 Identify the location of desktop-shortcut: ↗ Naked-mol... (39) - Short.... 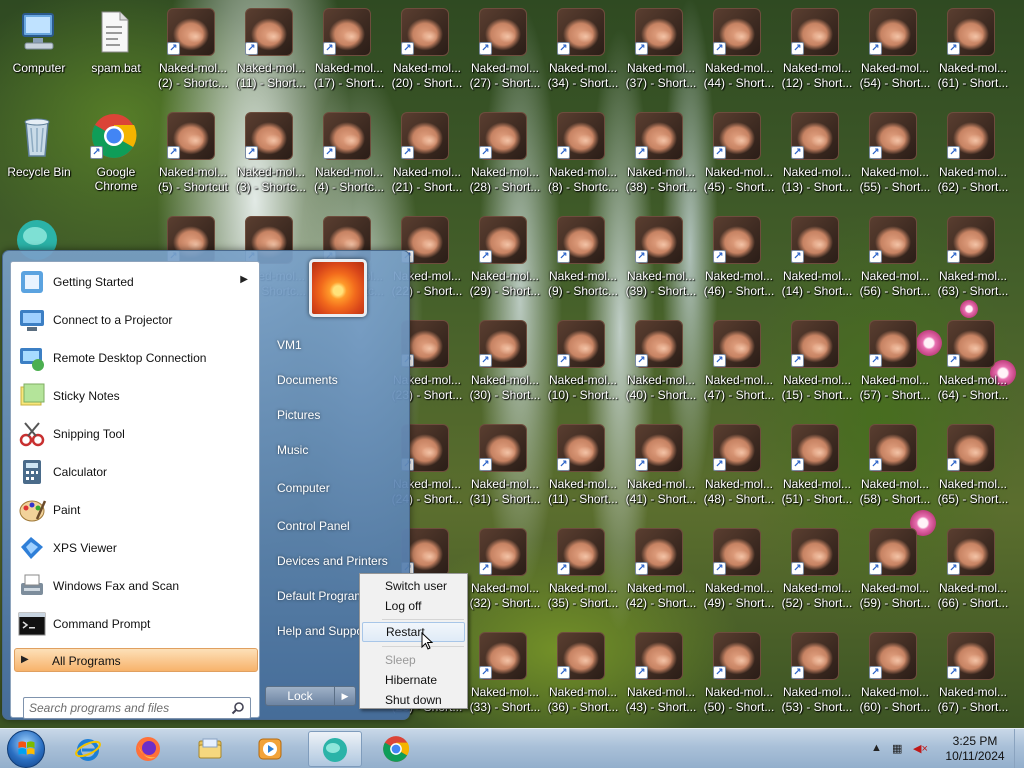
(661, 262).